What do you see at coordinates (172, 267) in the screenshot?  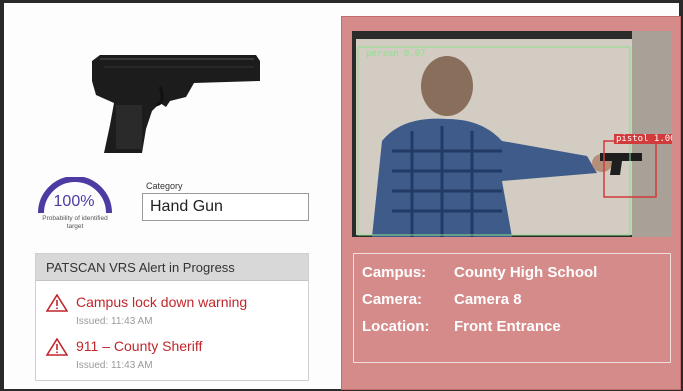 I see `alert-panel-header: PATSCAN VRS Alert in Progress` at bounding box center [172, 267].